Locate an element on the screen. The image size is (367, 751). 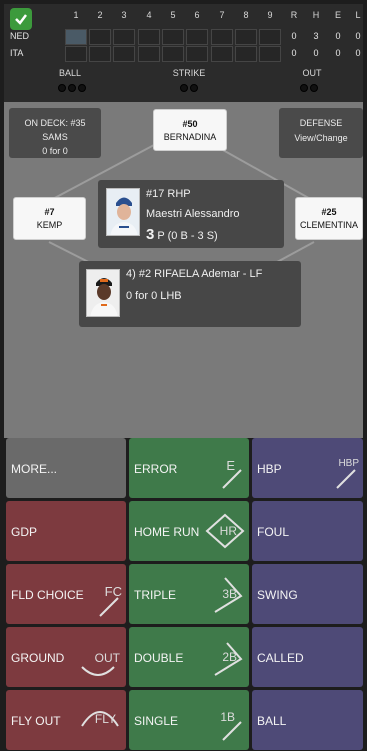
lob-header: L is located at coordinates (358, 15).